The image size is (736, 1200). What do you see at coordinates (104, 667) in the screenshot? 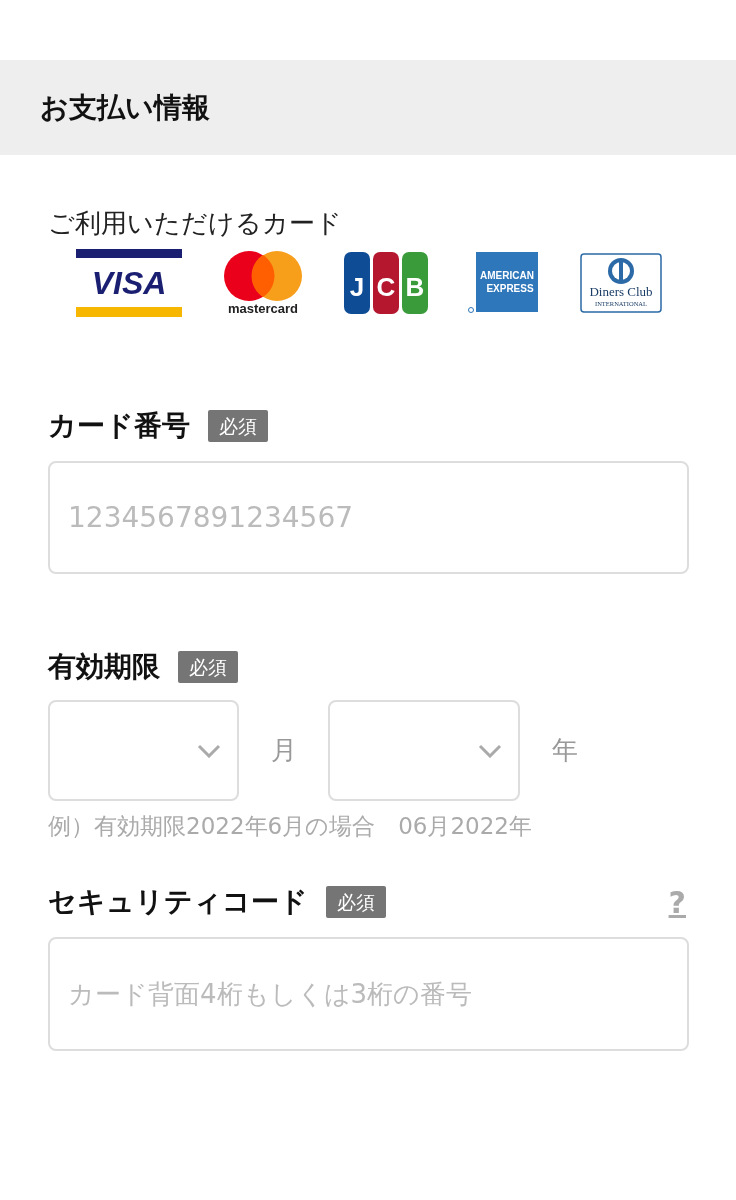
I see `field-label: 有効期限` at bounding box center [104, 667].